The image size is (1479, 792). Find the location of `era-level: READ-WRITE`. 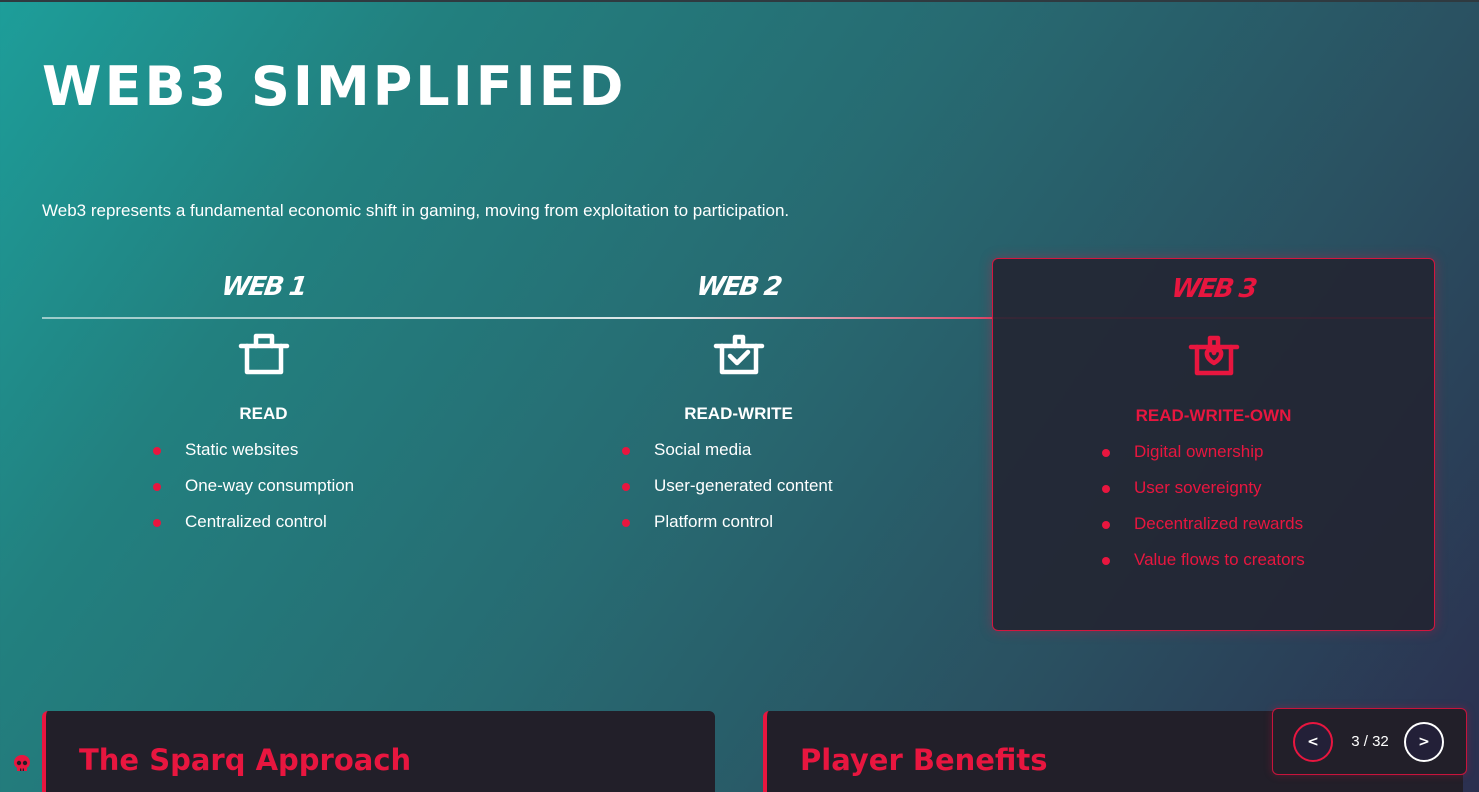

era-level: READ-WRITE is located at coordinates (738, 413).